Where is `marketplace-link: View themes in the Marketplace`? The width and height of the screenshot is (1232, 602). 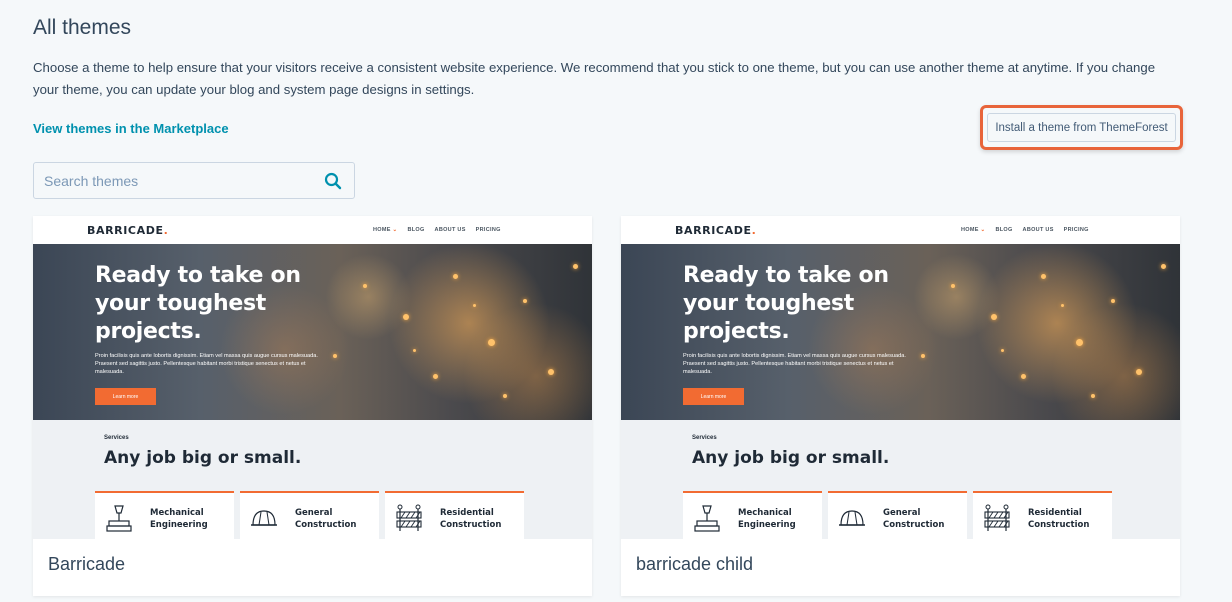
marketplace-link: View themes in the Marketplace is located at coordinates (131, 128).